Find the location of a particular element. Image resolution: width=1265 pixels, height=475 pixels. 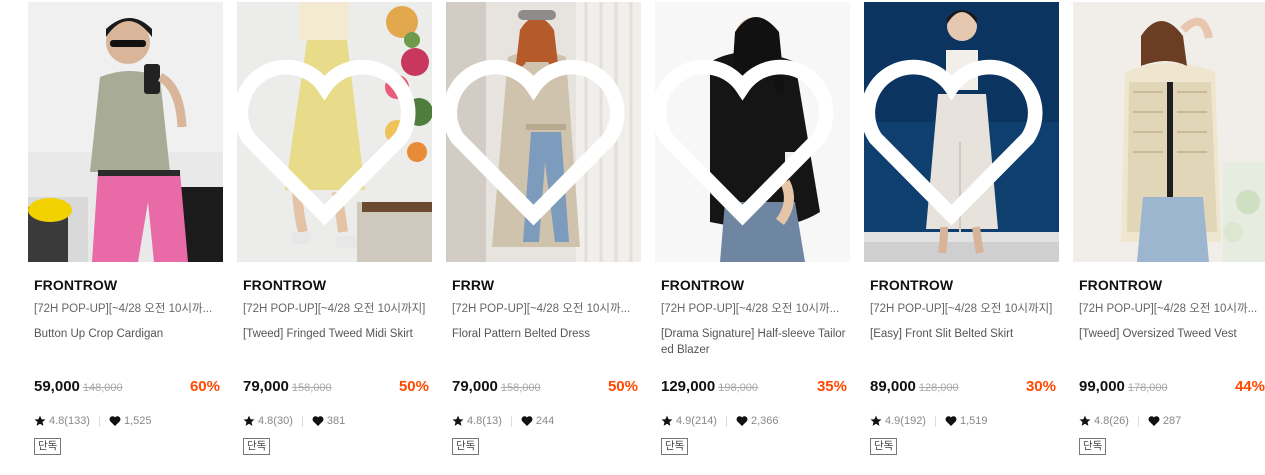

product-name: Floral Pattern Belted Dress is located at coordinates (545, 342).